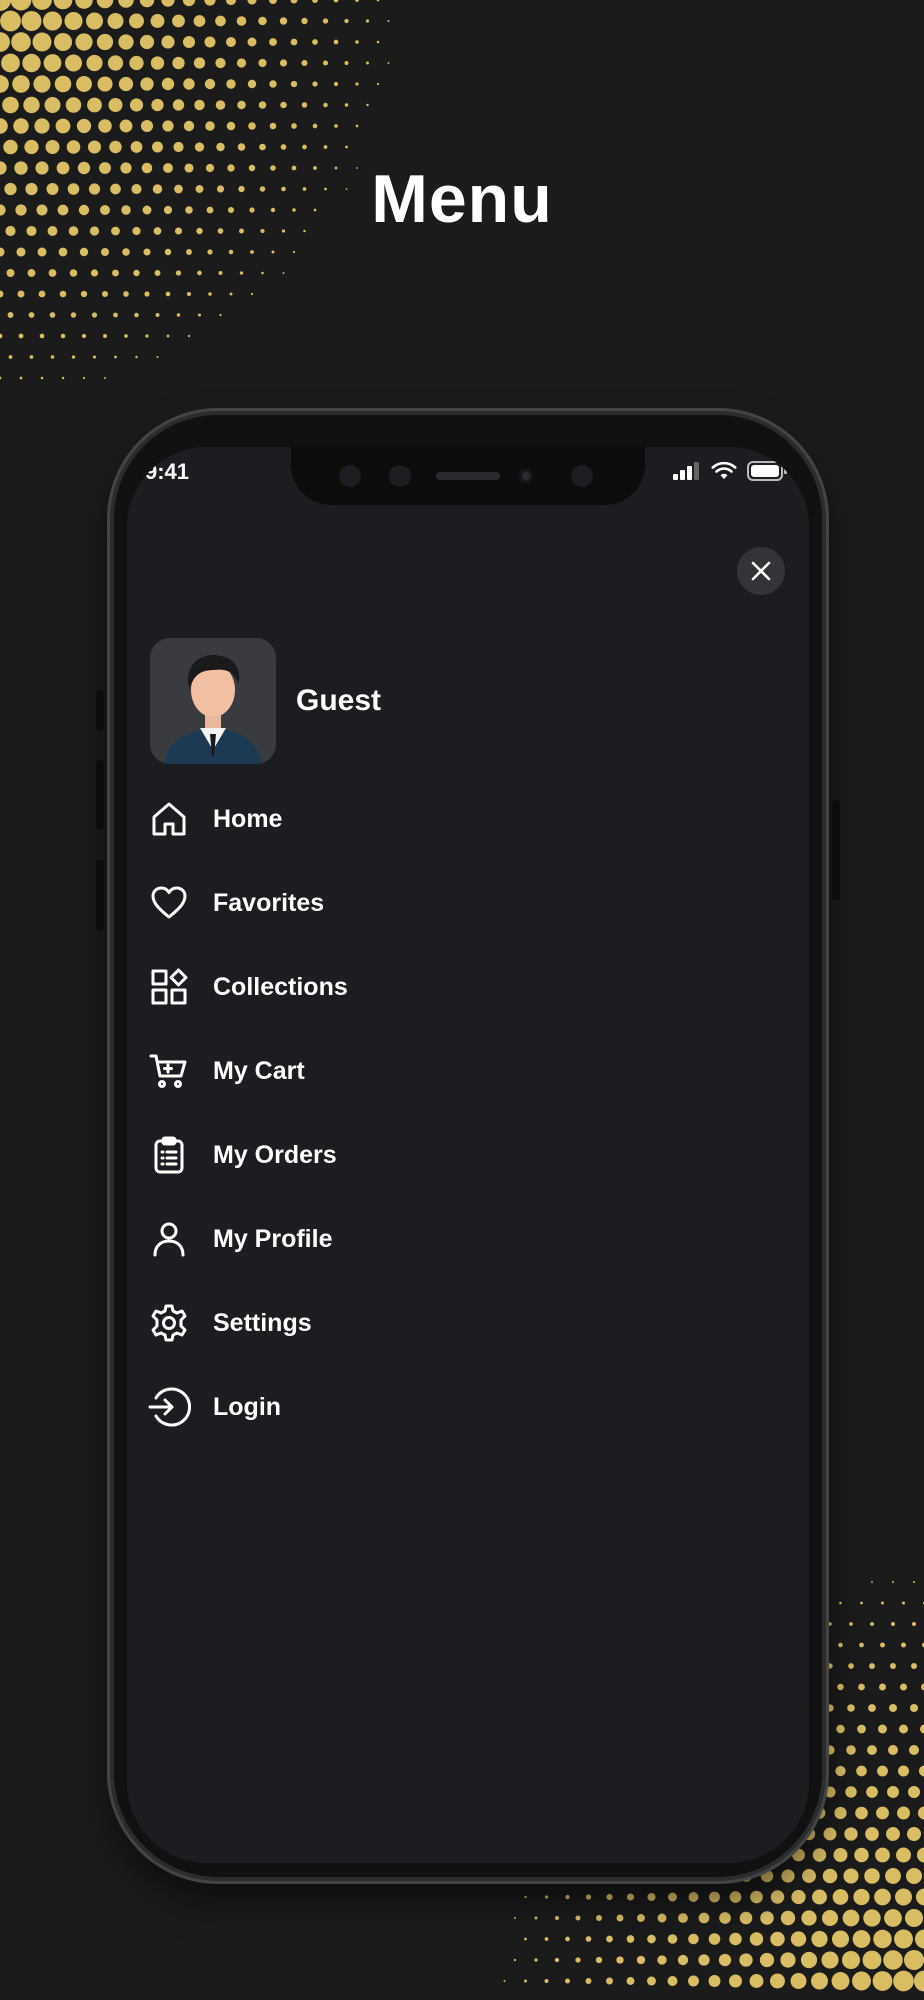 Image resolution: width=924 pixels, height=2000 pixels. What do you see at coordinates (686, 471) in the screenshot?
I see `signal-icon` at bounding box center [686, 471].